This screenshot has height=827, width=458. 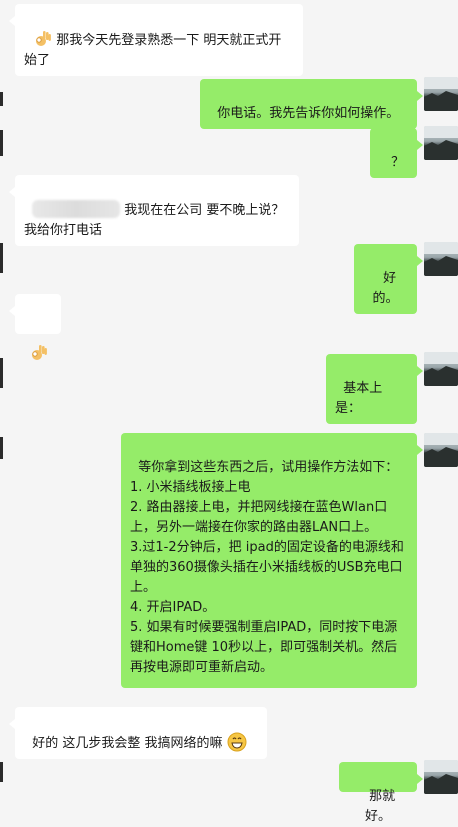 I want to click on sent-message-bubble: 你电话。我先告诉你如何操作。, so click(x=311, y=104).